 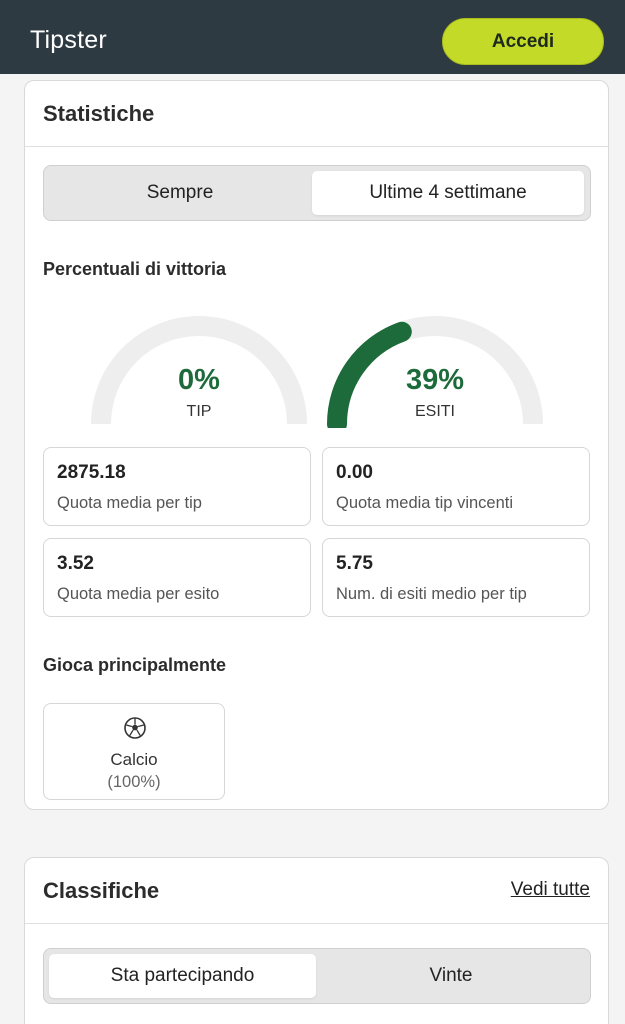 I want to click on see-all-link: Vedi tutte, so click(x=550, y=890).